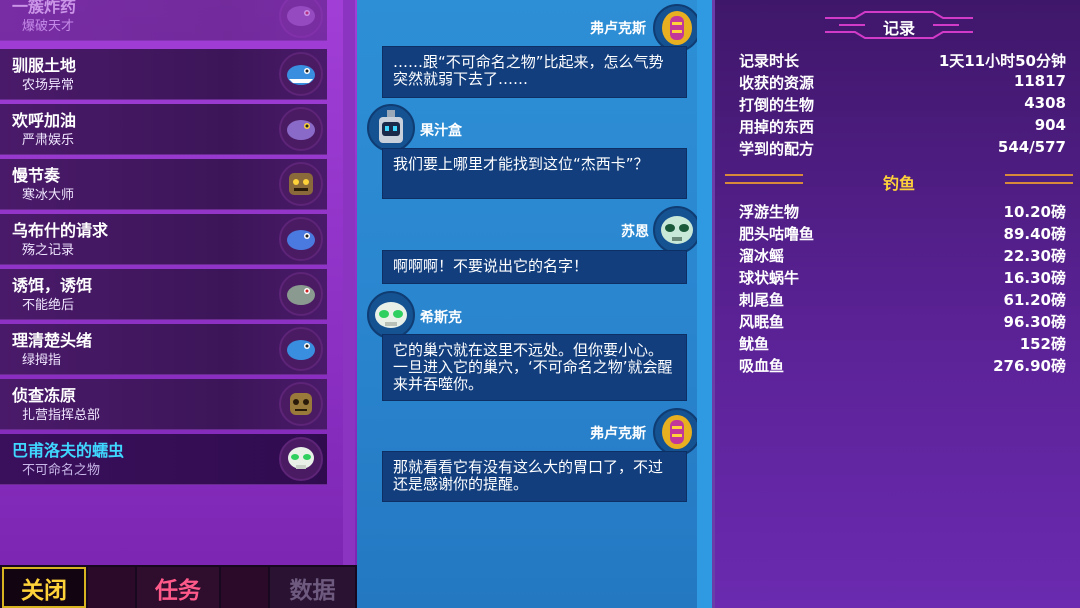 Image resolution: width=1080 pixels, height=608 pixels. Describe the element at coordinates (1031, 147) in the screenshot. I see `record-value: 544/577` at that location.